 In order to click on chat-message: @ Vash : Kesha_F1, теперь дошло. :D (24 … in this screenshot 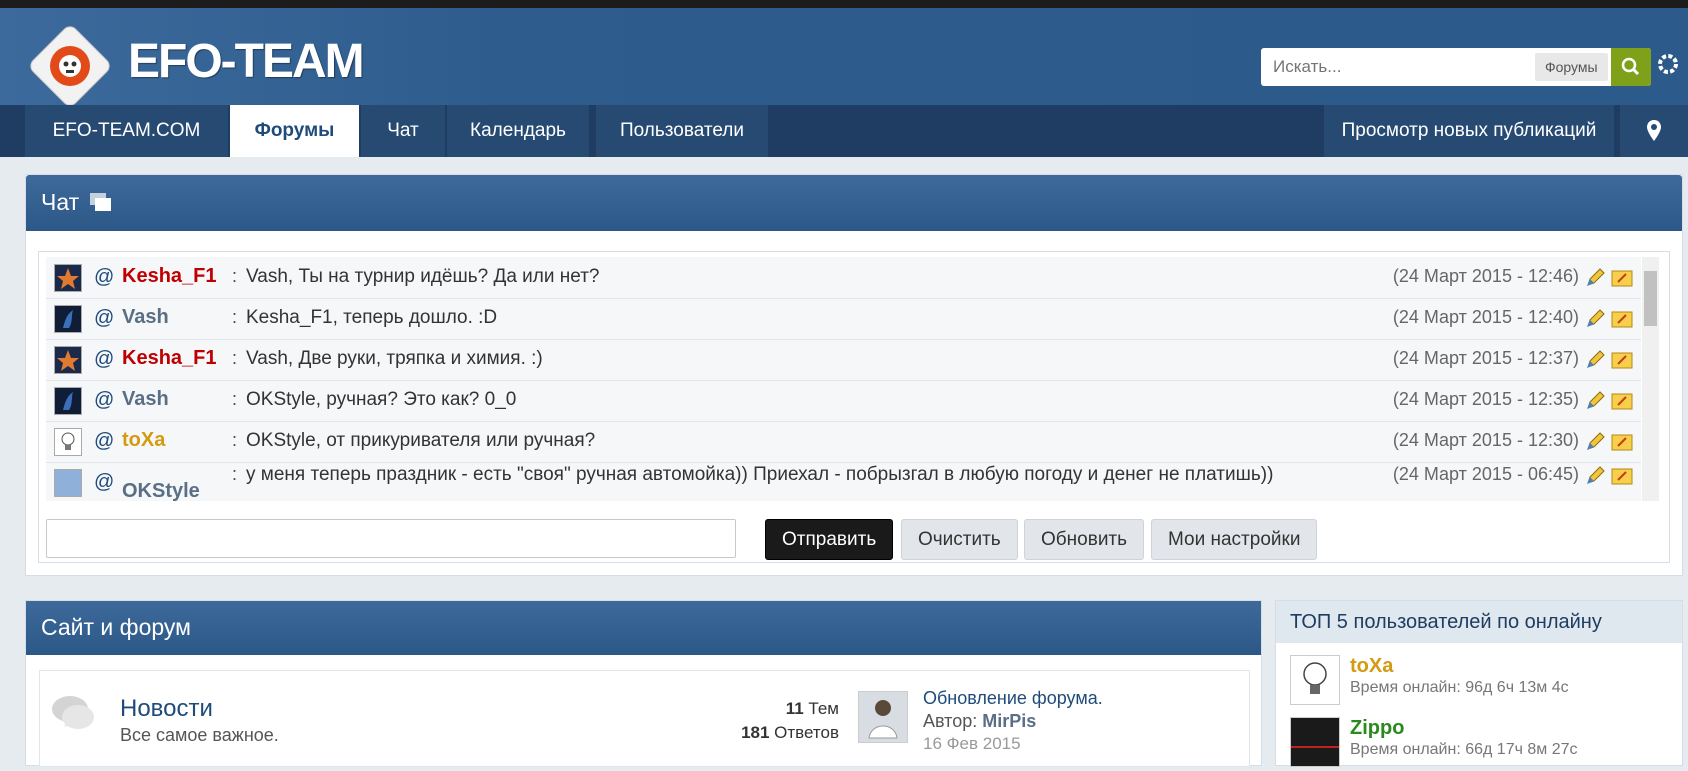, I will do `click(843, 319)`.